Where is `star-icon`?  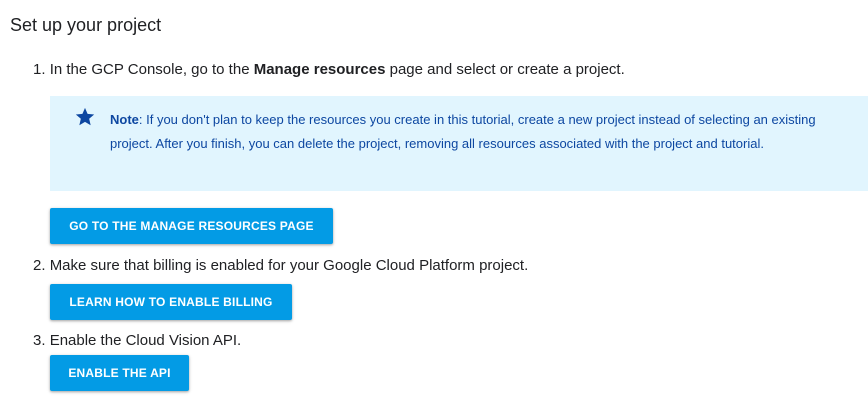
star-icon is located at coordinates (85, 116).